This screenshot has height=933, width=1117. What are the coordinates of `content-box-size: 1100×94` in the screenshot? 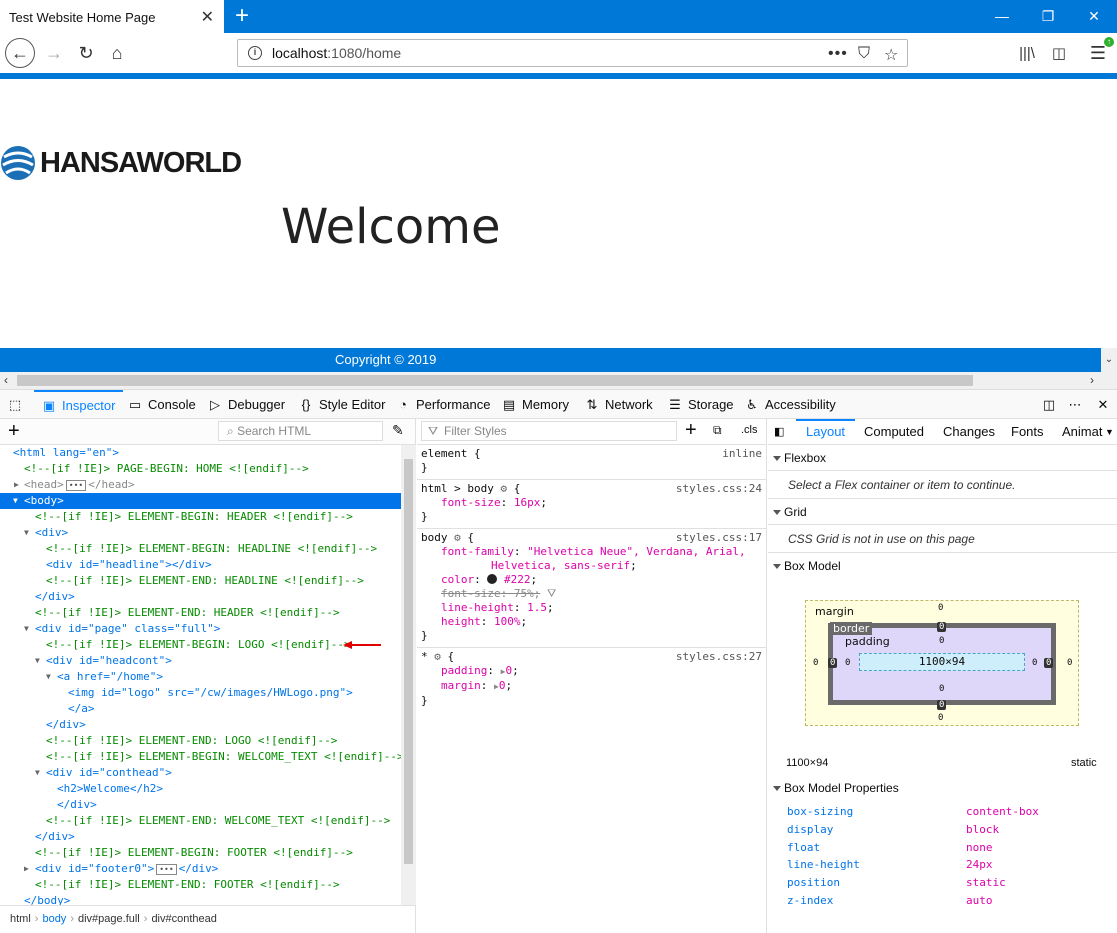 It's located at (942, 662).